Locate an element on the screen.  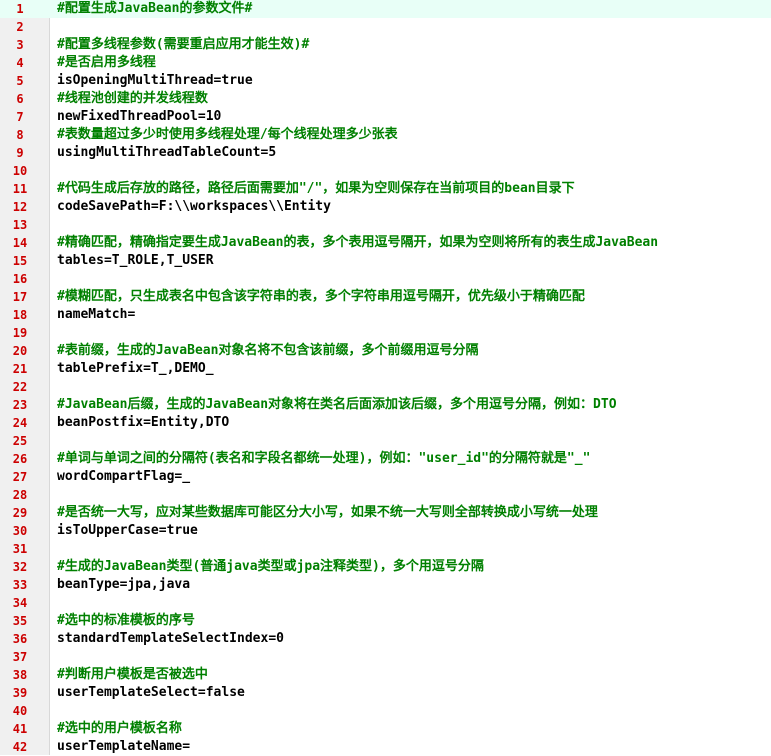
editor-line: 24 beanPostfix=Entity,DTO is located at coordinates (385, 423).